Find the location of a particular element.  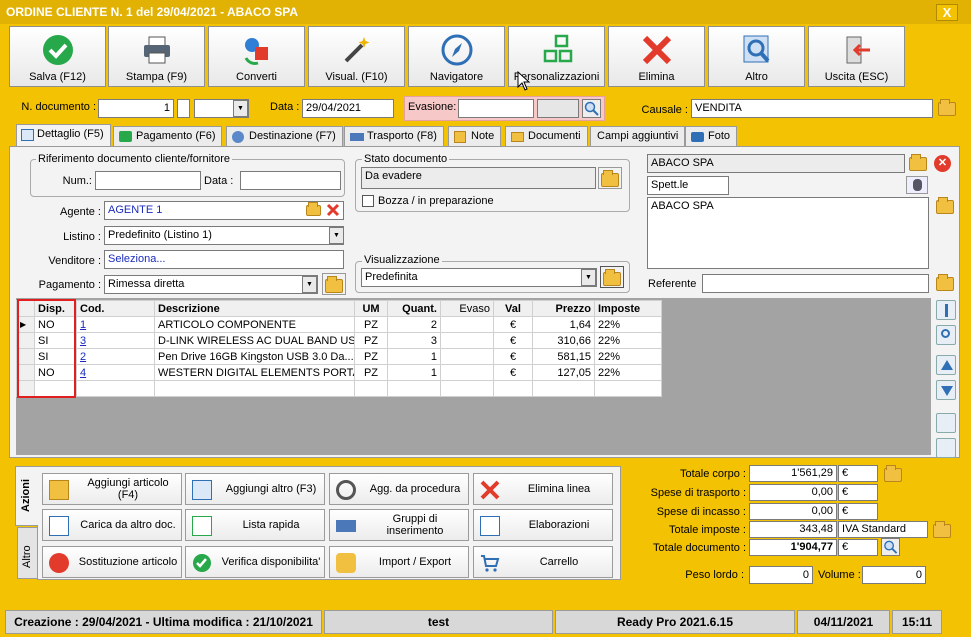

num-label: Num.: is located at coordinates (77, 181).